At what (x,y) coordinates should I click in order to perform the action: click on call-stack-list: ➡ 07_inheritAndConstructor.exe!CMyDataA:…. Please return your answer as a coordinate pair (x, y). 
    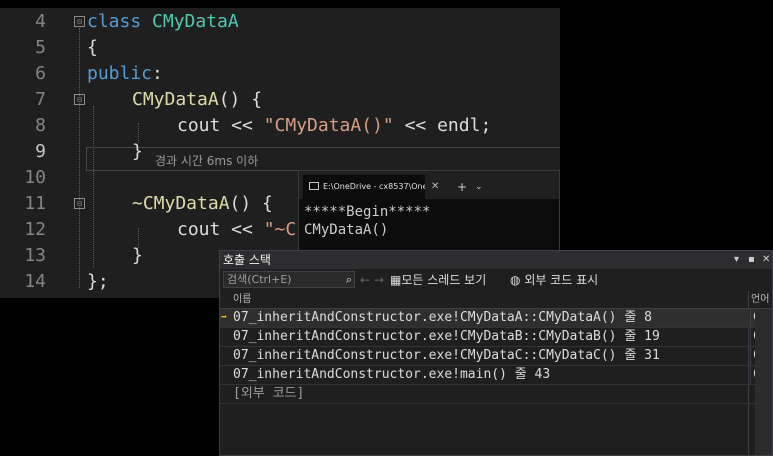
    Looking at the image, I should click on (496, 356).